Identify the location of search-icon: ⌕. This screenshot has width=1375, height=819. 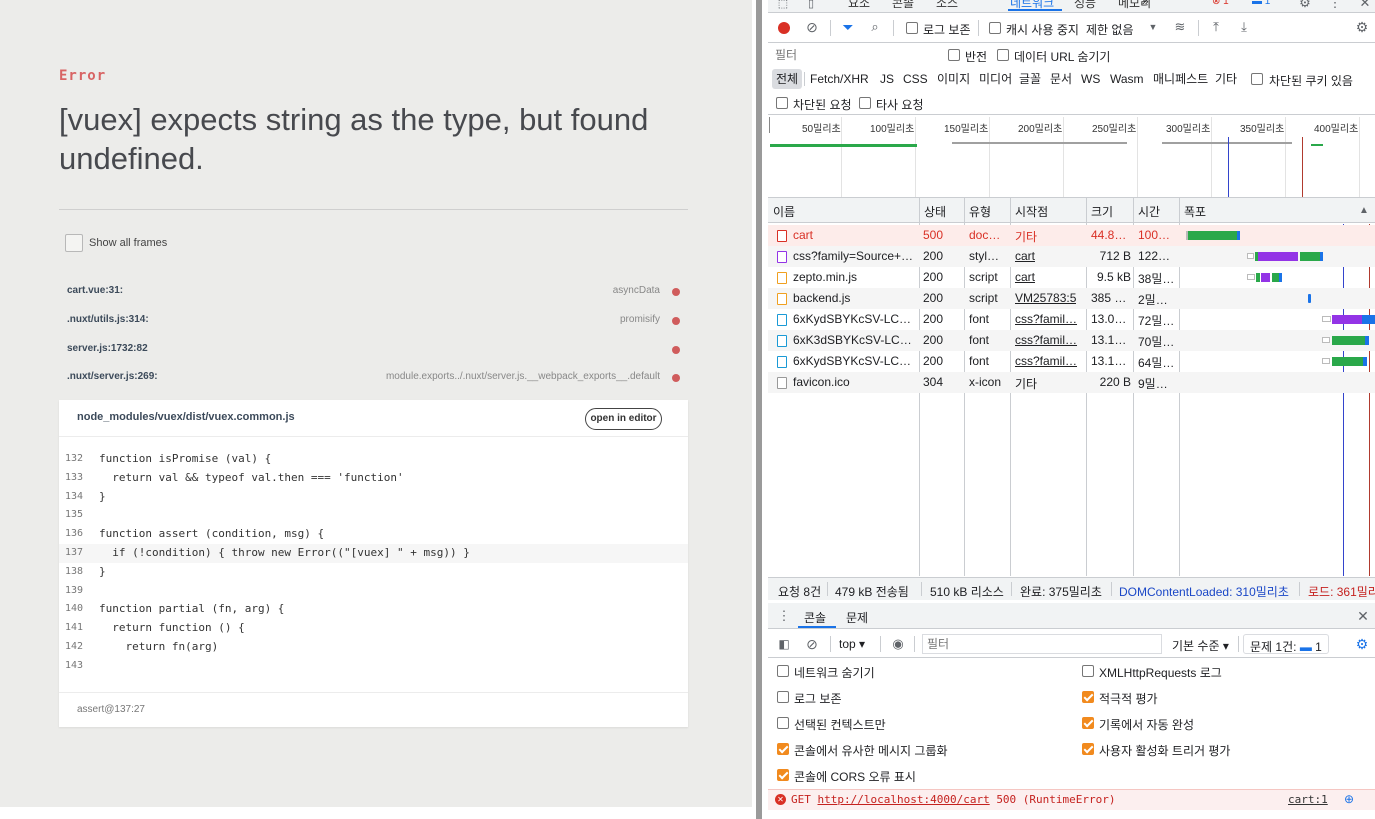
(875, 27).